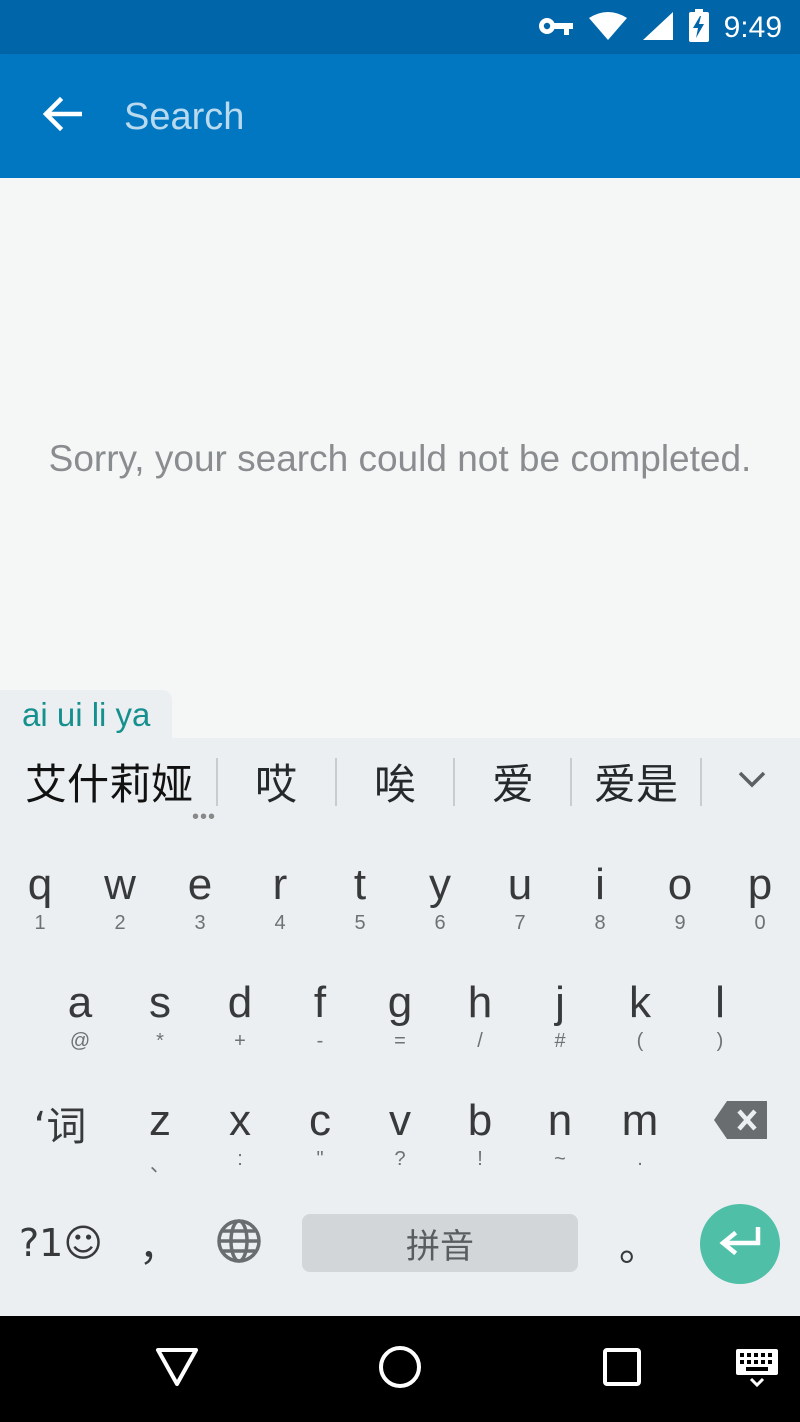 Image resolution: width=800 pixels, height=1422 pixels. I want to click on navigation-bar, so click(400, 1369).